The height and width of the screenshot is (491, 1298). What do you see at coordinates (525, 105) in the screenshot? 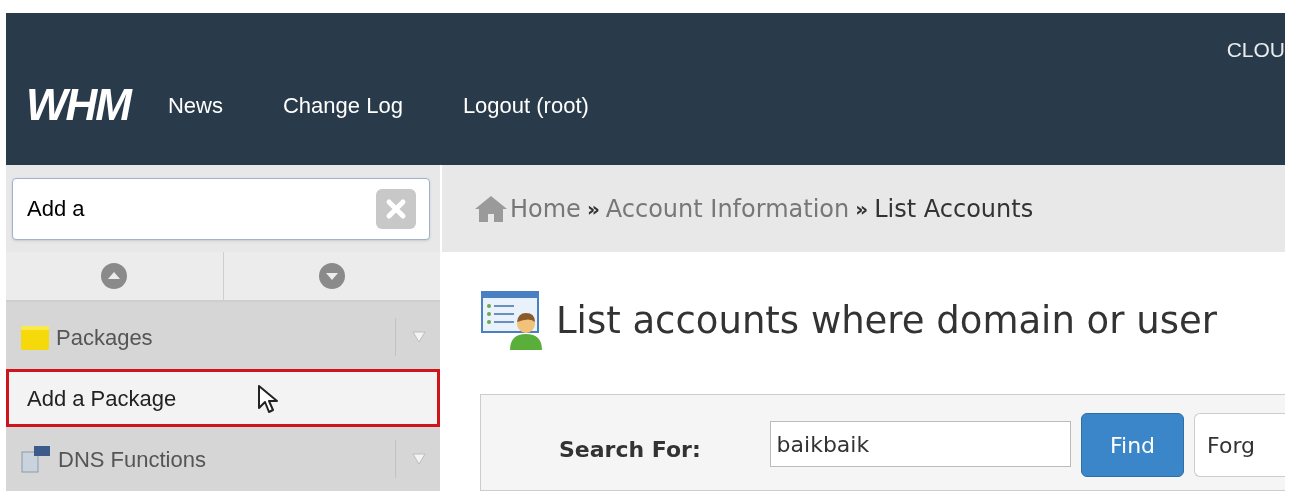
I see `nav-link: Logout (root)` at bounding box center [525, 105].